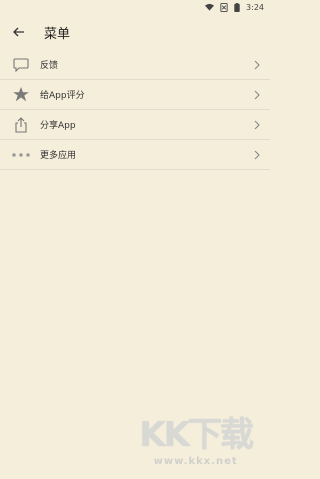 The width and height of the screenshot is (320, 479). What do you see at coordinates (255, 7) in the screenshot?
I see `status-time: 3:24` at bounding box center [255, 7].